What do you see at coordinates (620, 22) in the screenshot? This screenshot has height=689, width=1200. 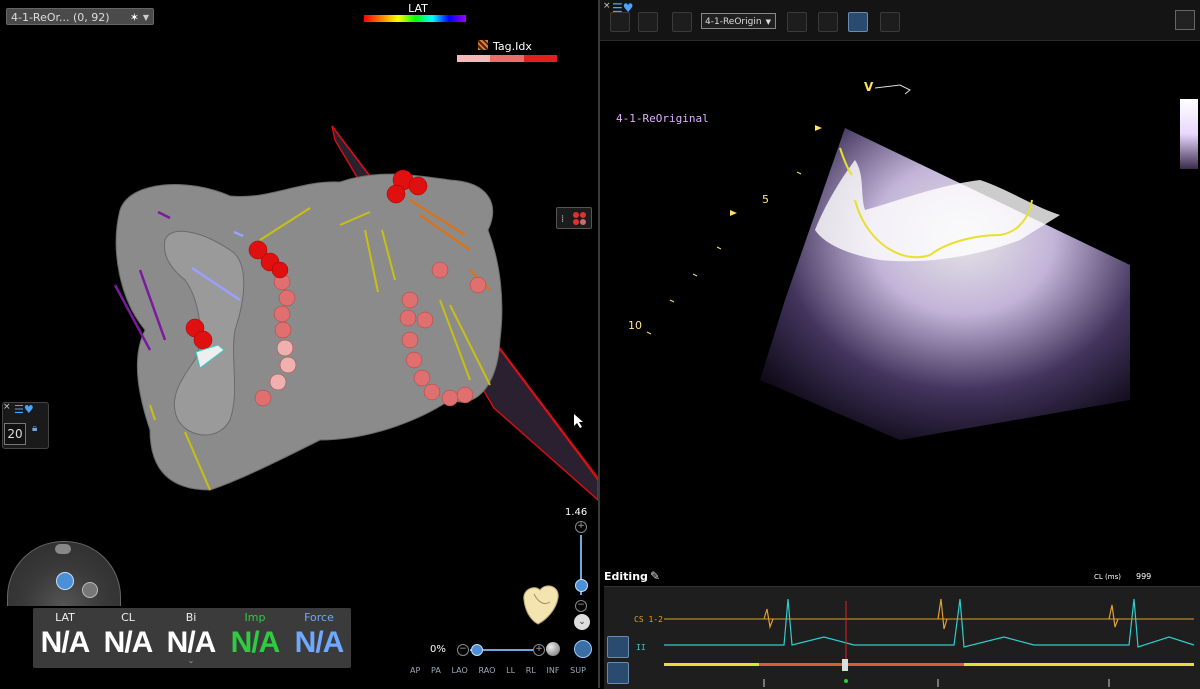 I see `contour-tool-icon` at bounding box center [620, 22].